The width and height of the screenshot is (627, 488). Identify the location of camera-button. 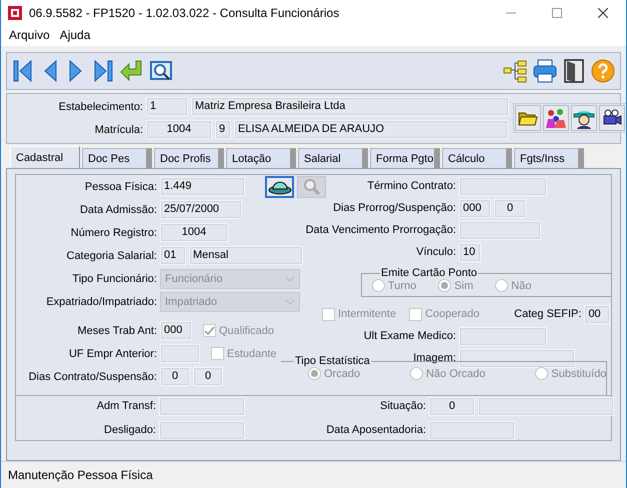
(612, 118).